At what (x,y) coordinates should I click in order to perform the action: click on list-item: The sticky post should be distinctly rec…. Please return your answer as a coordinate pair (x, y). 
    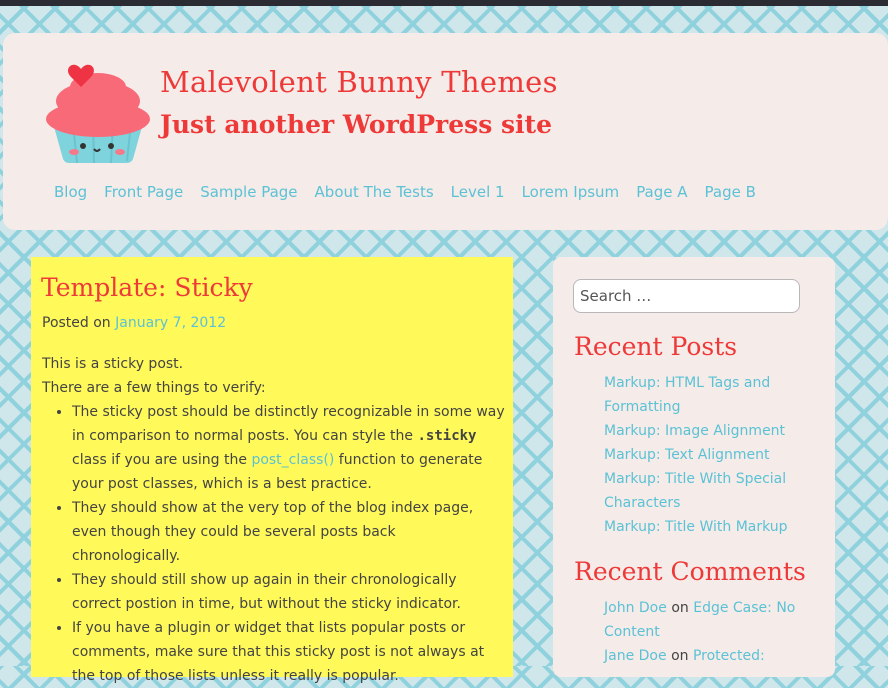
    Looking at the image, I should click on (289, 448).